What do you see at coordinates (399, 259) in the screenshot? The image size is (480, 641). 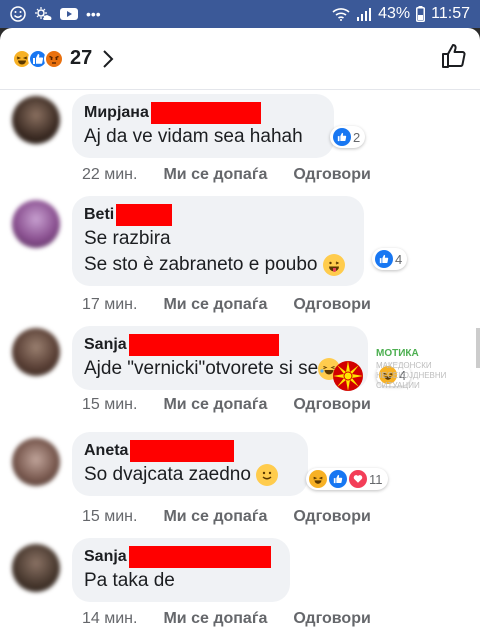 I see `comment-reaction-count: 4` at bounding box center [399, 259].